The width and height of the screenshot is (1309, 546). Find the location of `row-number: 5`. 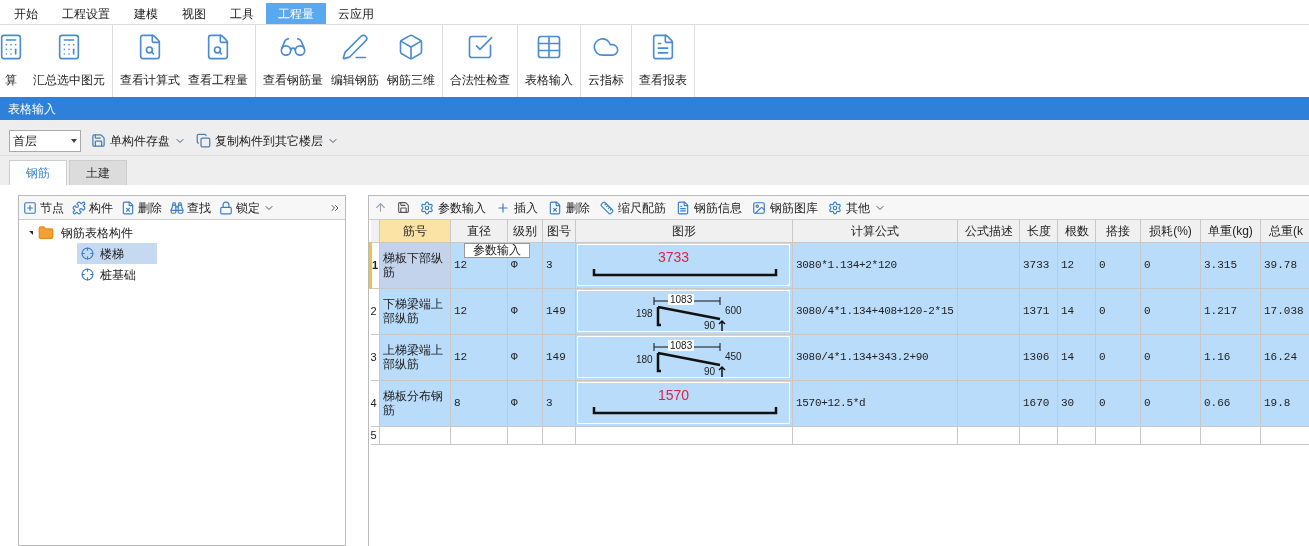

row-number: 5 is located at coordinates (375, 435).